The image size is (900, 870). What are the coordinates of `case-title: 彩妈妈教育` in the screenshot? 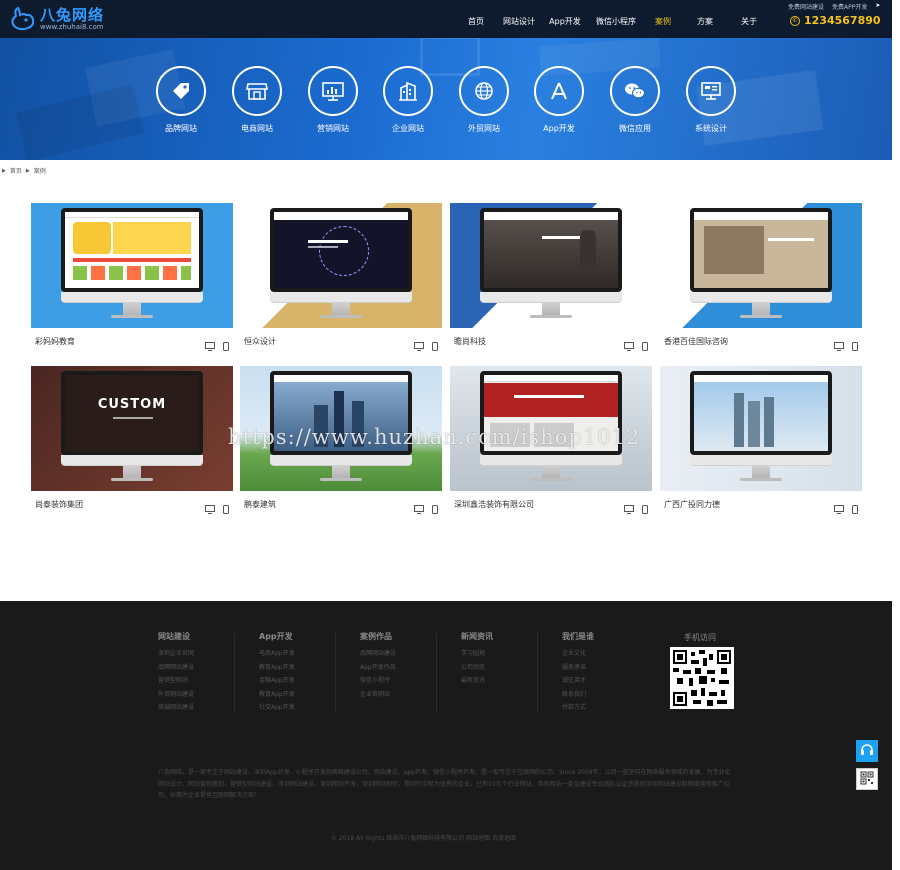 It's located at (55, 341).